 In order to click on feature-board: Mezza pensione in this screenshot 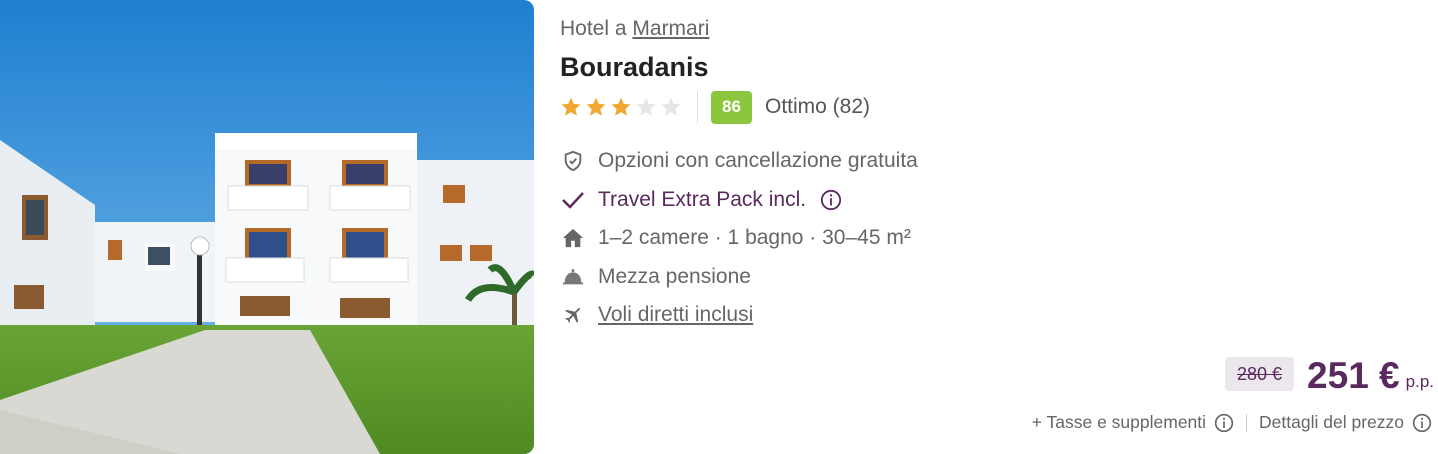, I will do `click(739, 277)`.